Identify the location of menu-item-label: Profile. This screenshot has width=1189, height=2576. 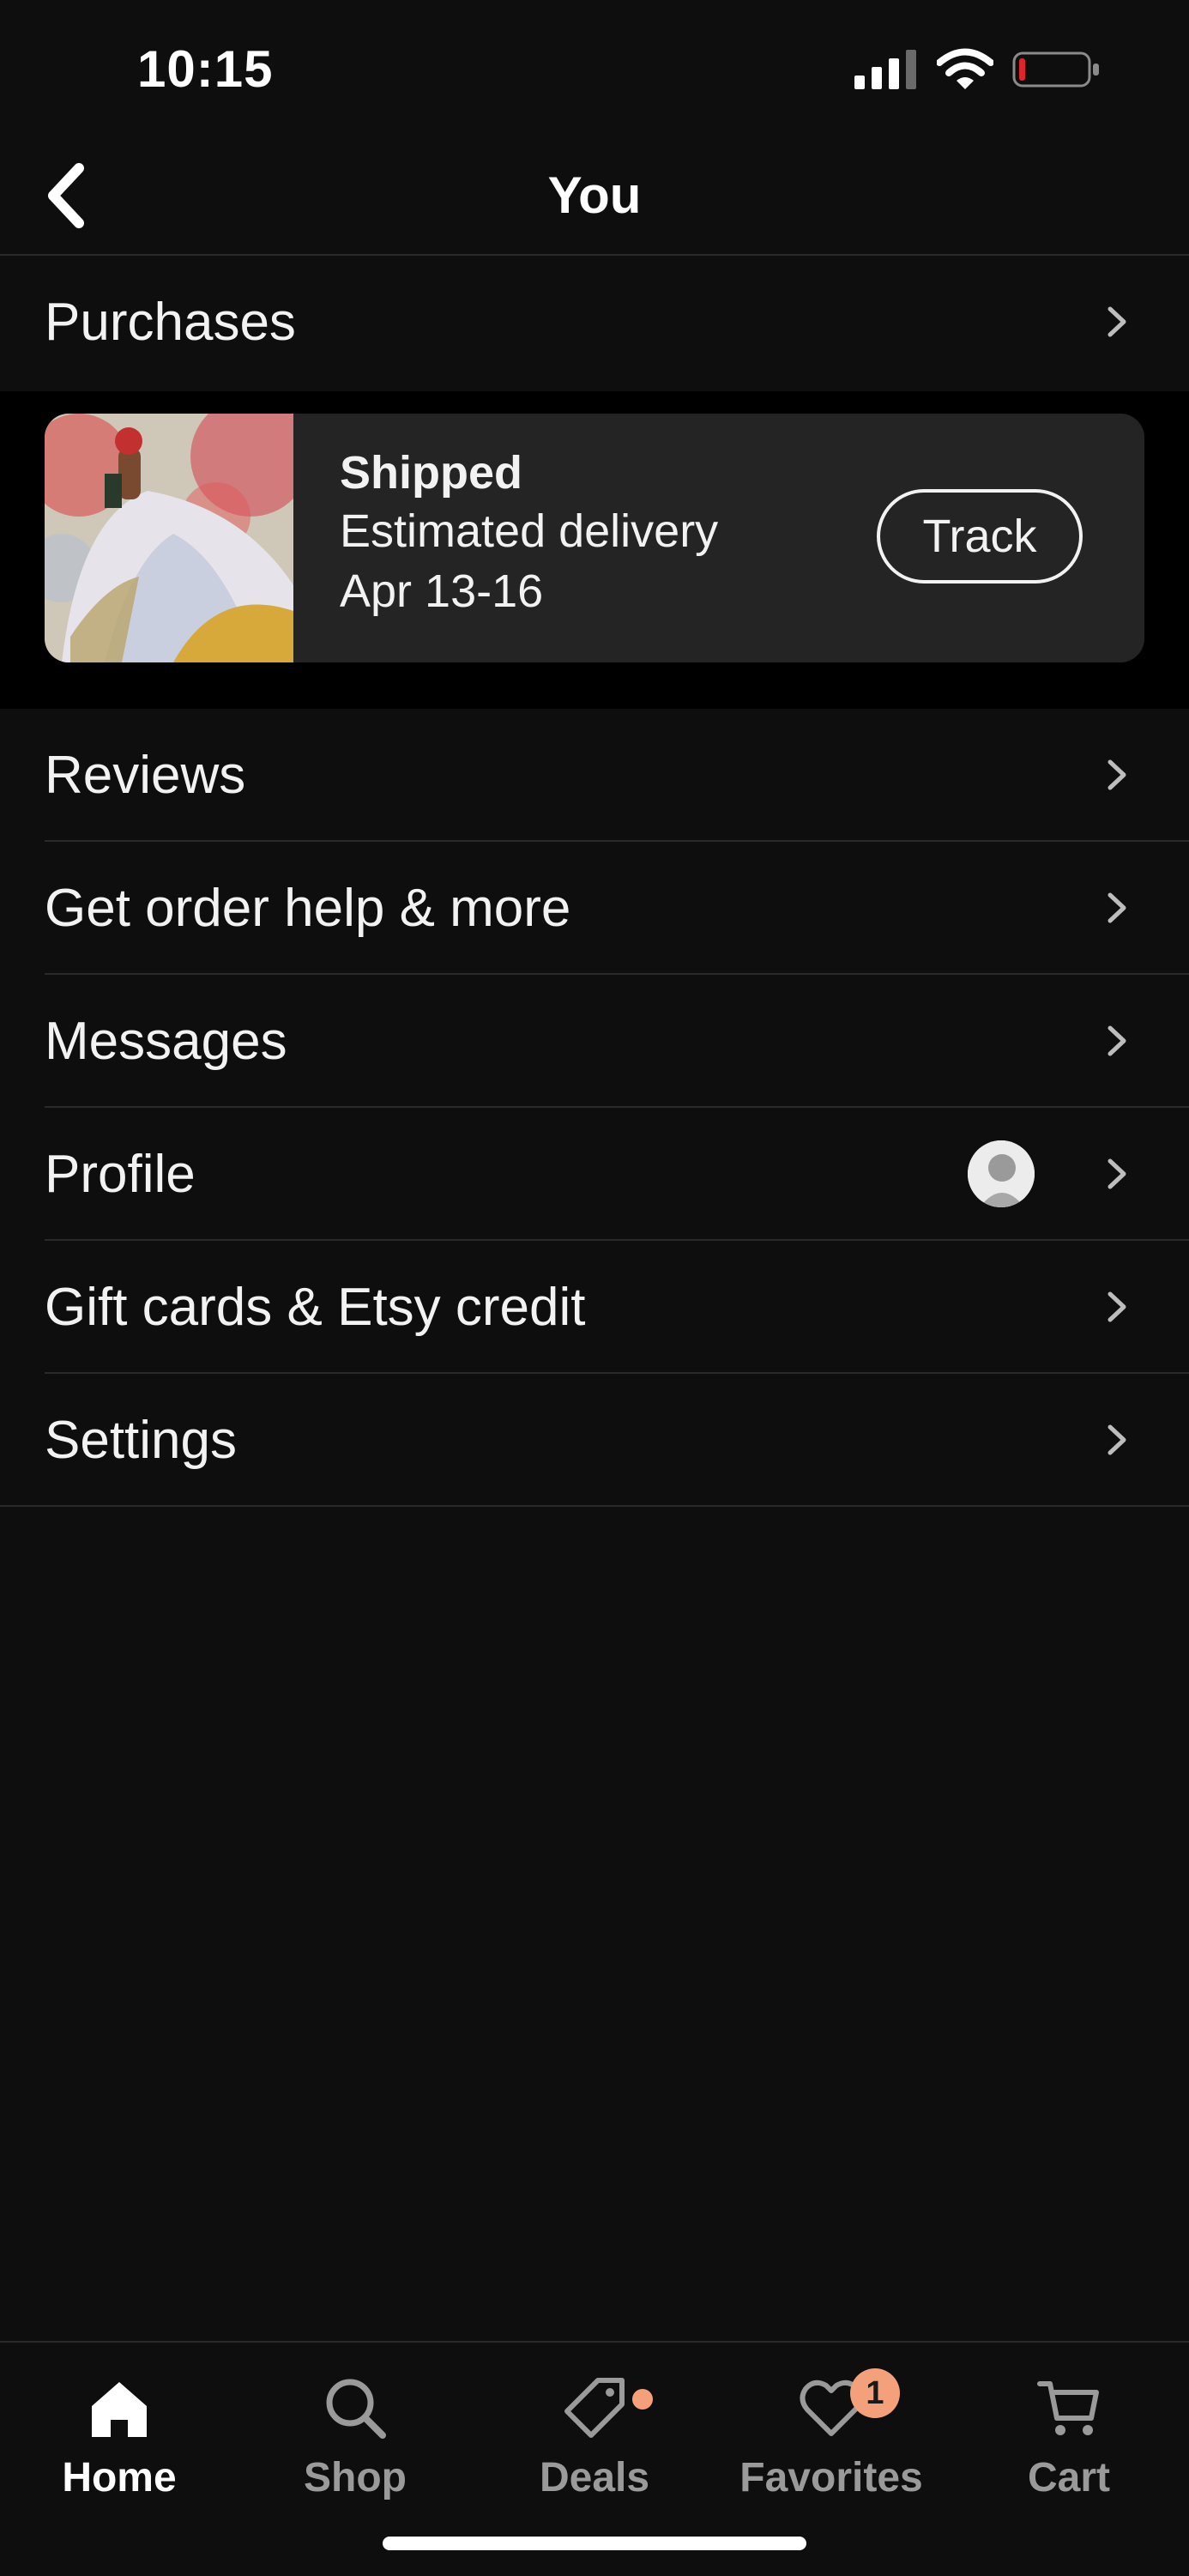
(120, 1174).